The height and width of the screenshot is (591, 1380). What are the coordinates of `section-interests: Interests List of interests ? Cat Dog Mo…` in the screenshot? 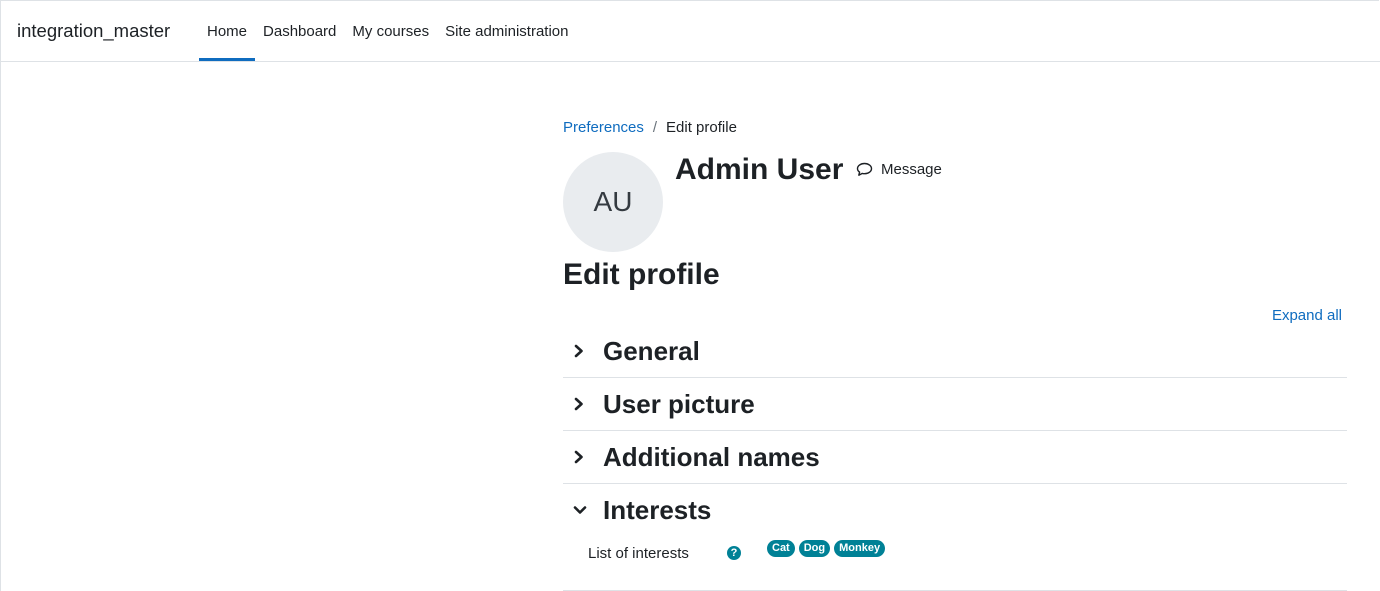 It's located at (955, 537).